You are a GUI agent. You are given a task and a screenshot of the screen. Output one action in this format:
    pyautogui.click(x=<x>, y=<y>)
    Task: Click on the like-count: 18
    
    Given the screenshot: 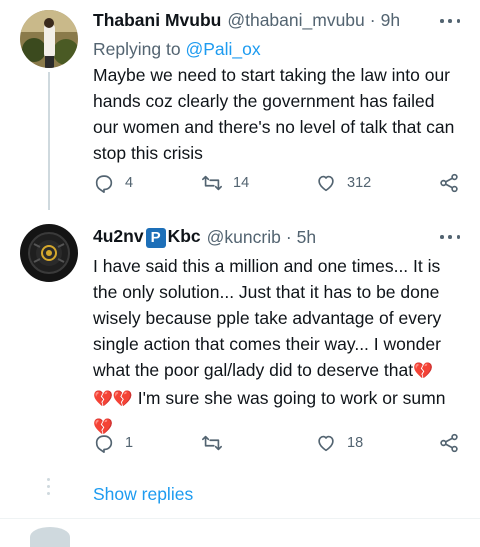 What is the action you would take?
    pyautogui.click(x=355, y=443)
    